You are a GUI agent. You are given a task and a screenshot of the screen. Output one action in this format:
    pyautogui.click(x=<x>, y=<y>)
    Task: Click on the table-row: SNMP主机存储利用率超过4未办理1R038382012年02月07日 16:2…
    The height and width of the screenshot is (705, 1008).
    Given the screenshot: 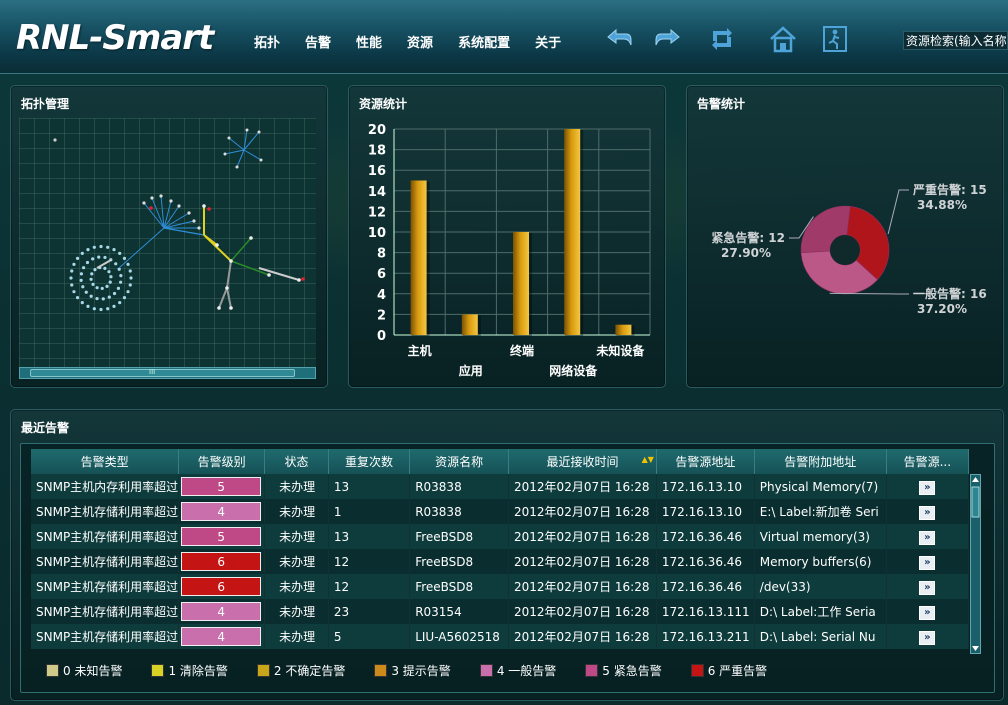 What is the action you would take?
    pyautogui.click(x=500, y=511)
    